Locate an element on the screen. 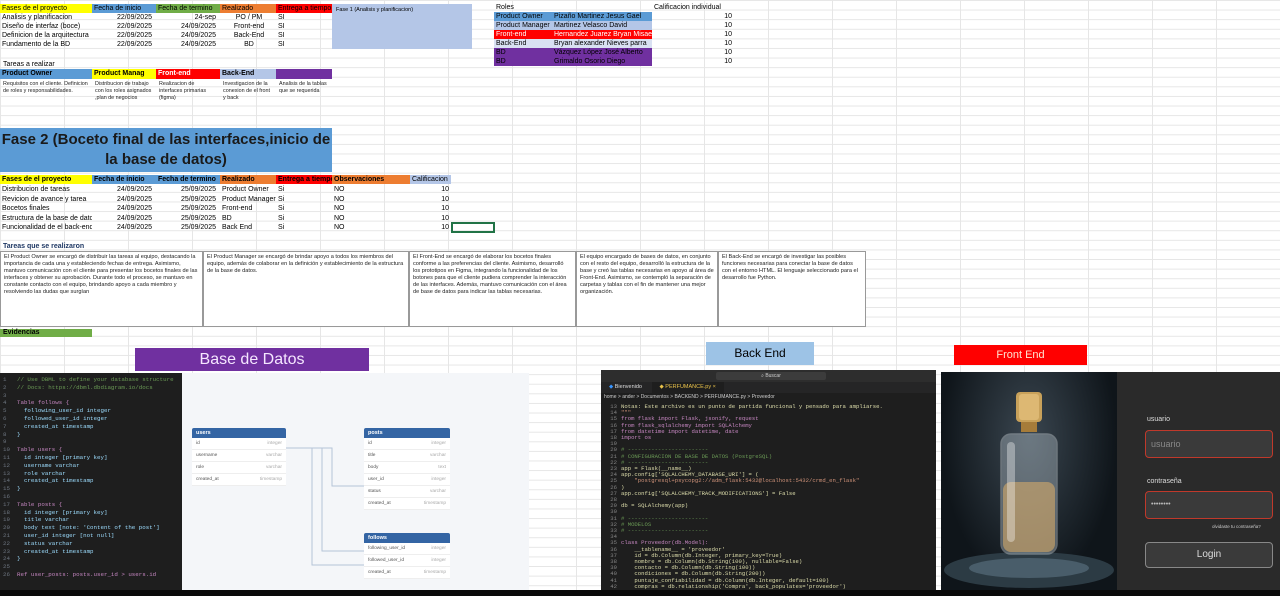 Image resolution: width=1280 pixels, height=596 pixels. diagram-field-row: body text is located at coordinates (407, 468).